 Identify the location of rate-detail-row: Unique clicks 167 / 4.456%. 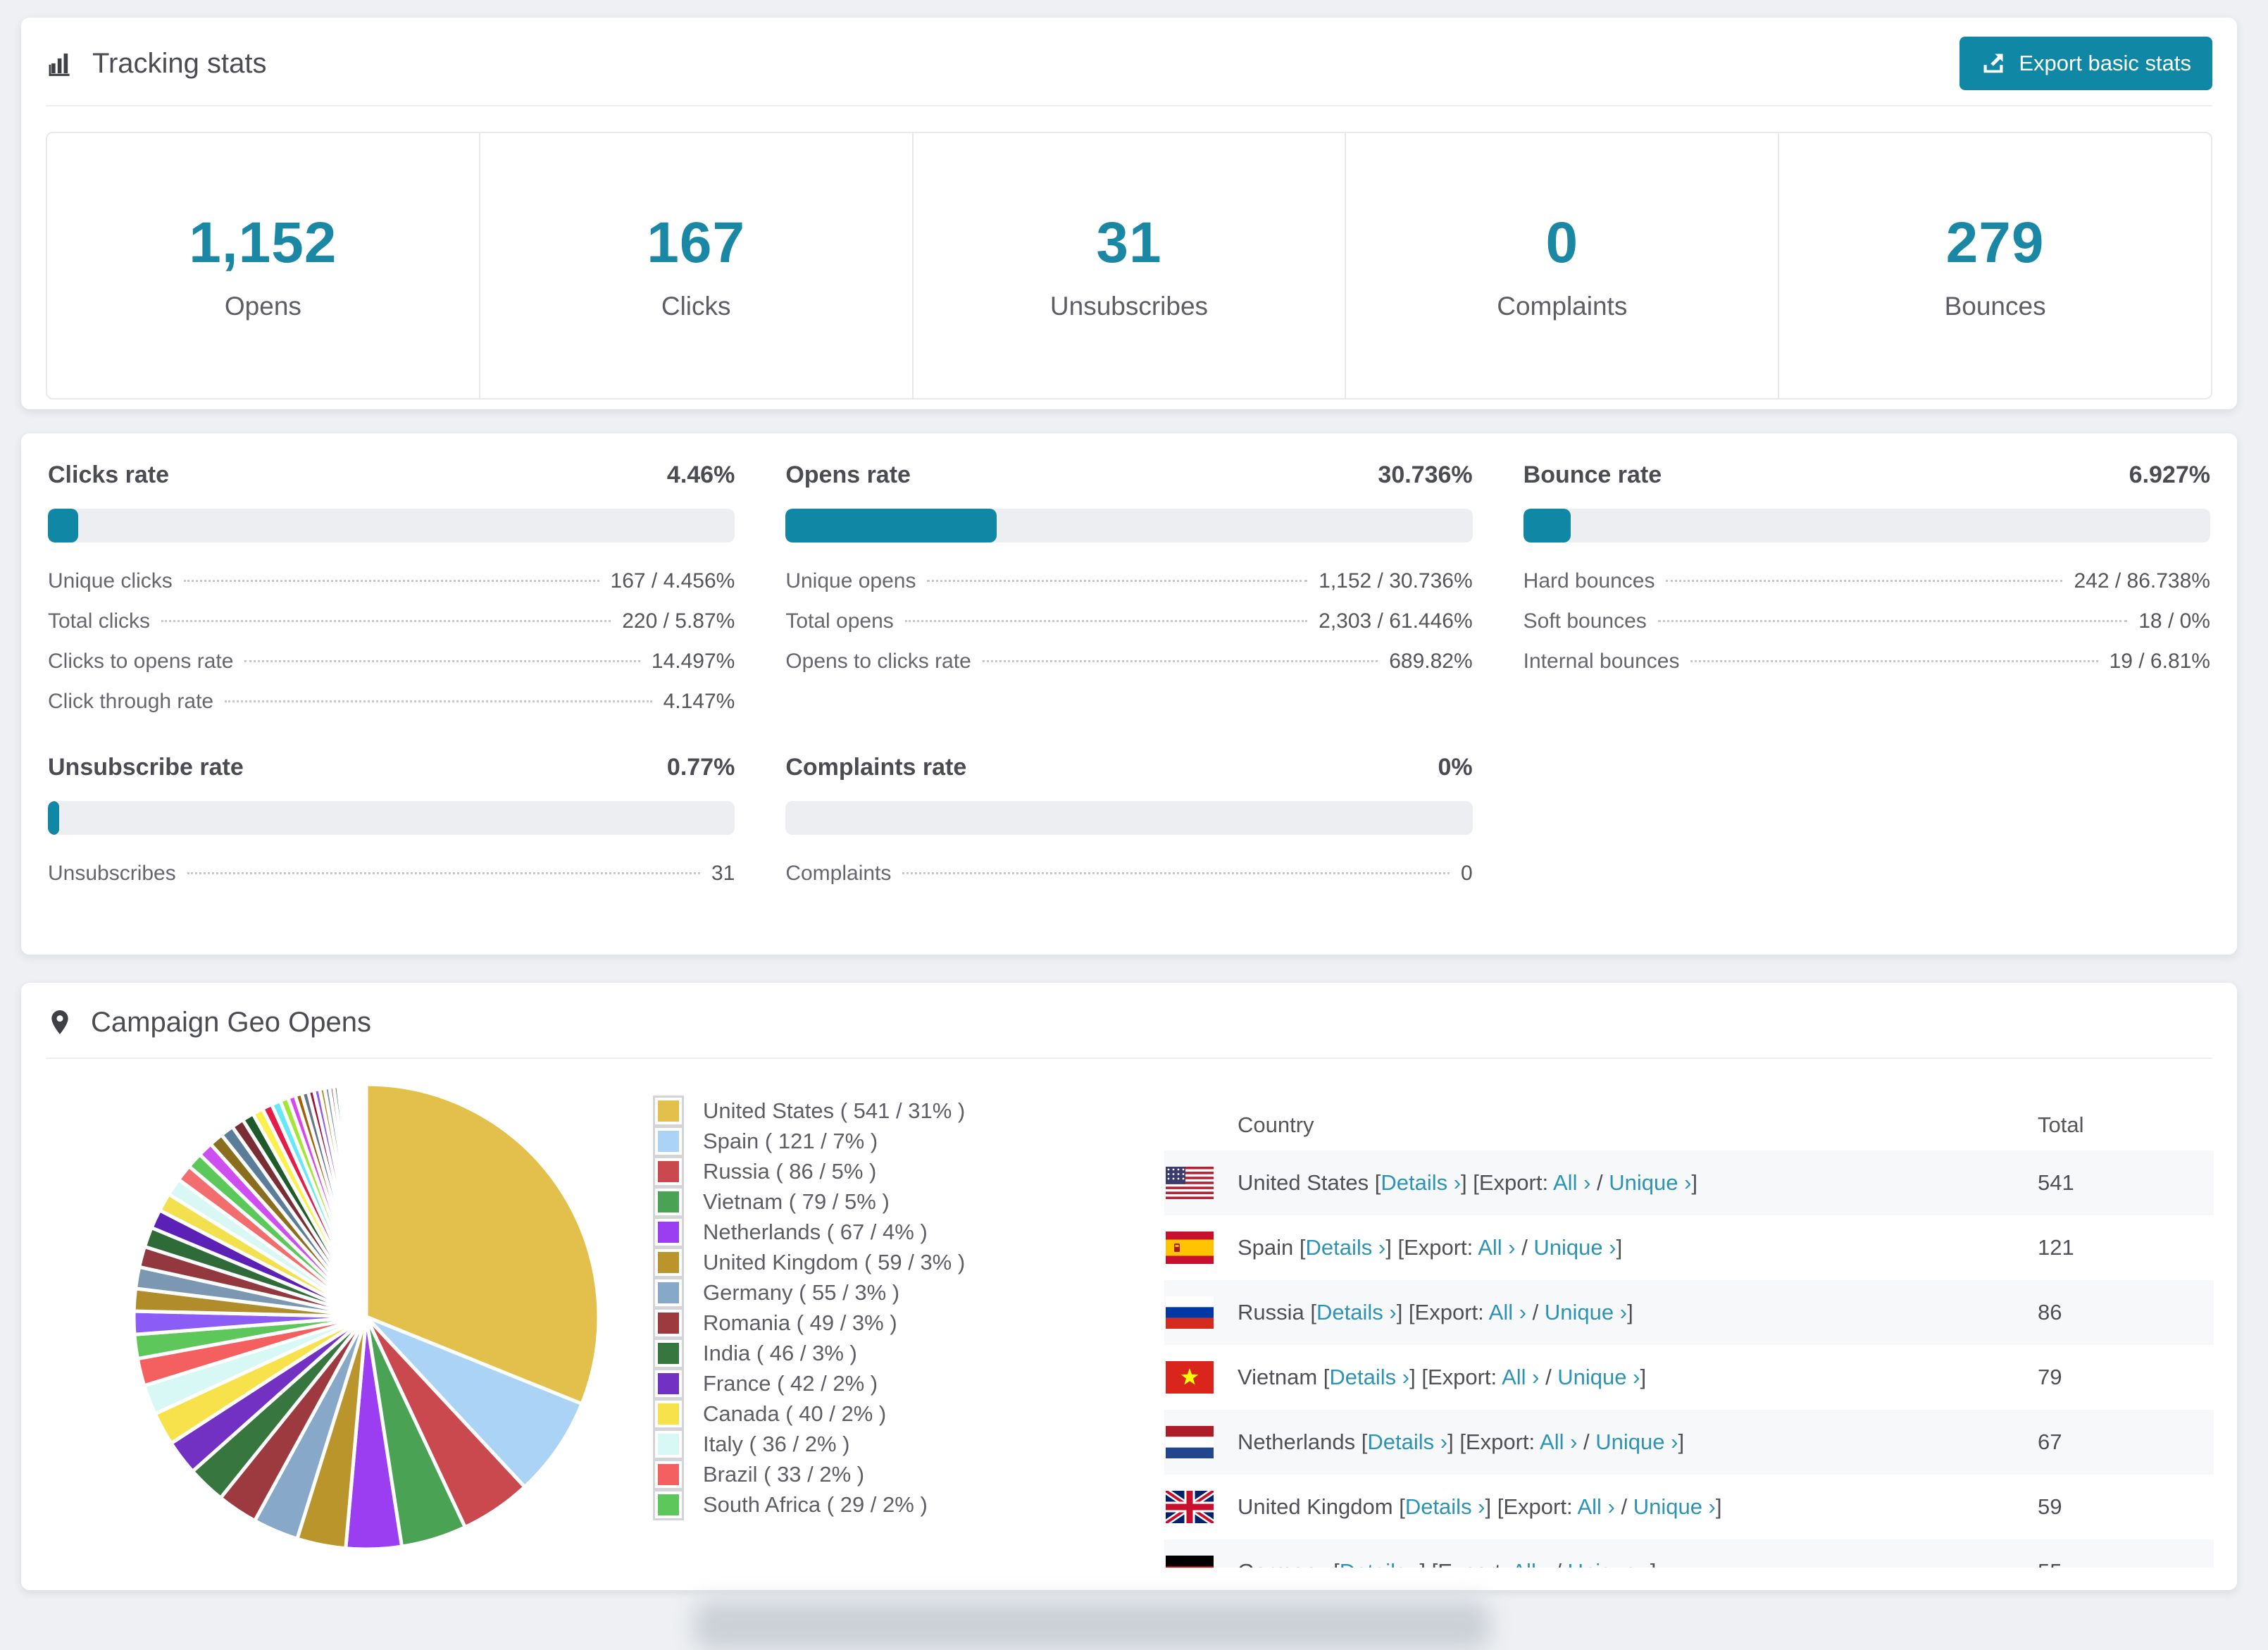
(392, 589).